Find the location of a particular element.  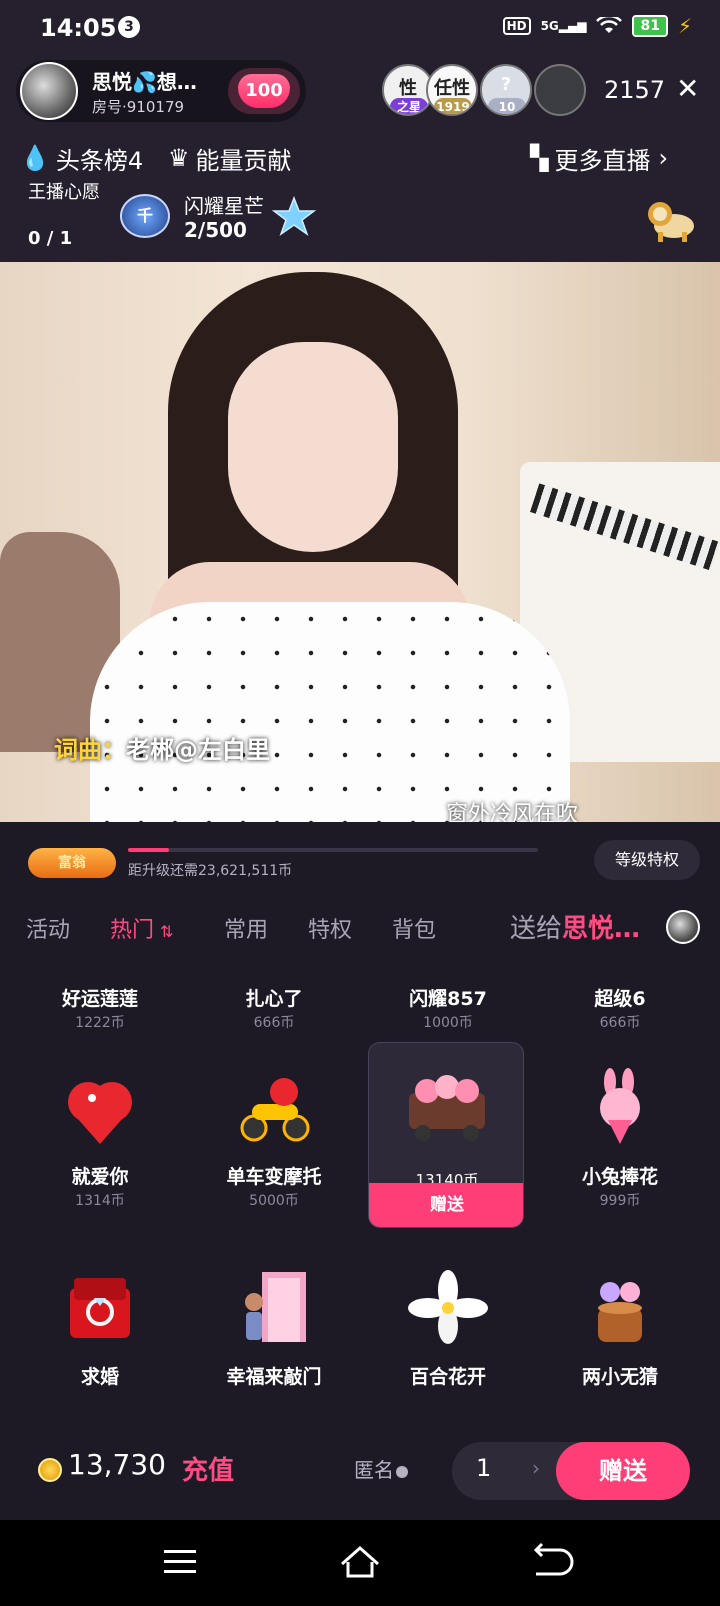

gift-item: 两小无猜 is located at coordinates (620, 1327).